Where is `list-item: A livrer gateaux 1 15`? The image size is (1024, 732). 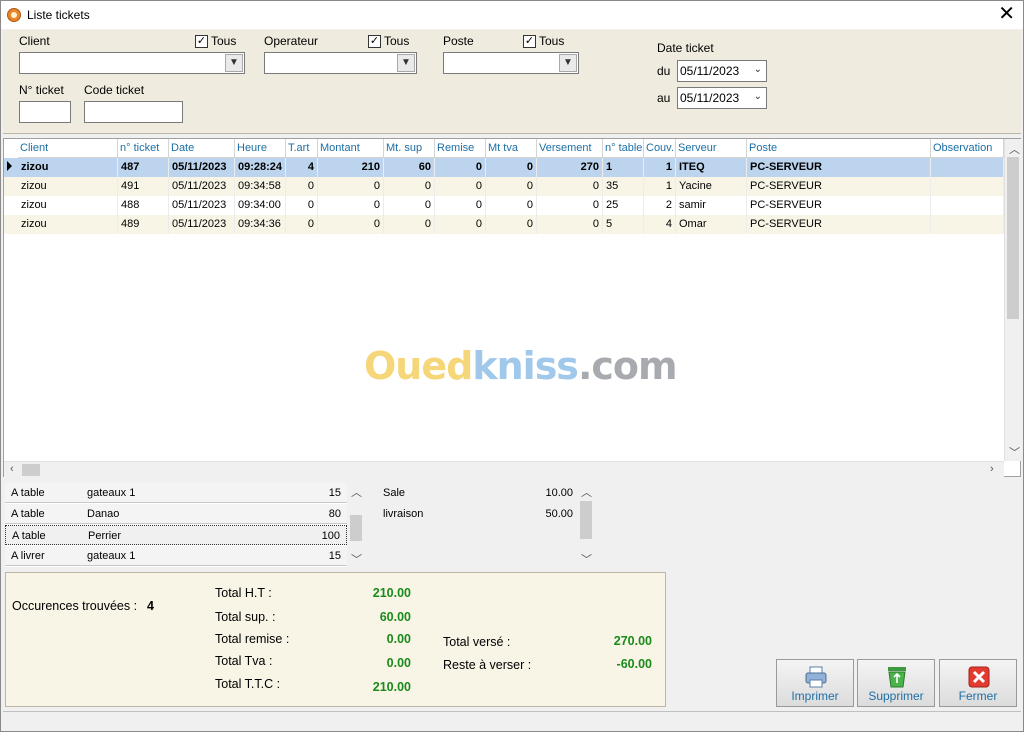 list-item: A livrer gateaux 1 15 is located at coordinates (176, 556).